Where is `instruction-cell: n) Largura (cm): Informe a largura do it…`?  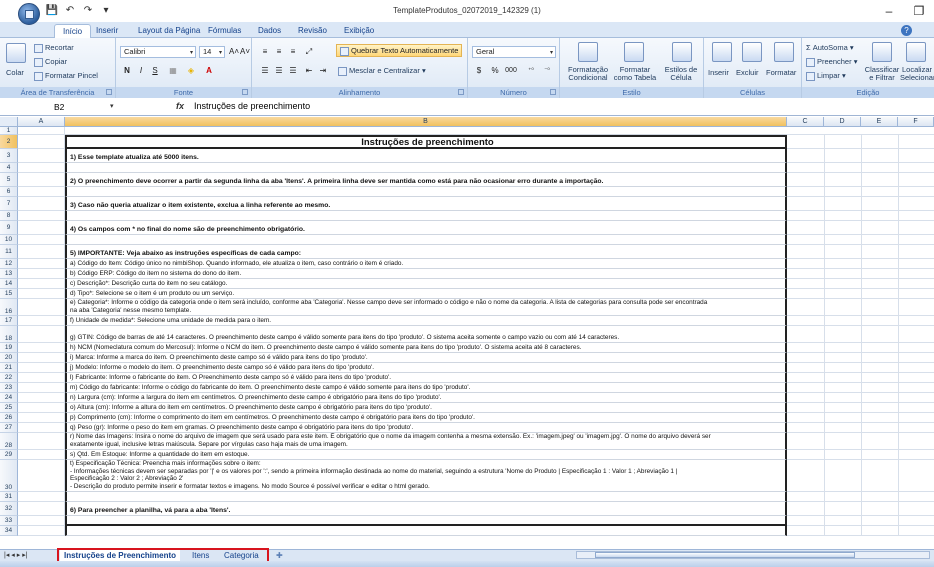 instruction-cell: n) Largura (cm): Informe a largura do it… is located at coordinates (426, 398).